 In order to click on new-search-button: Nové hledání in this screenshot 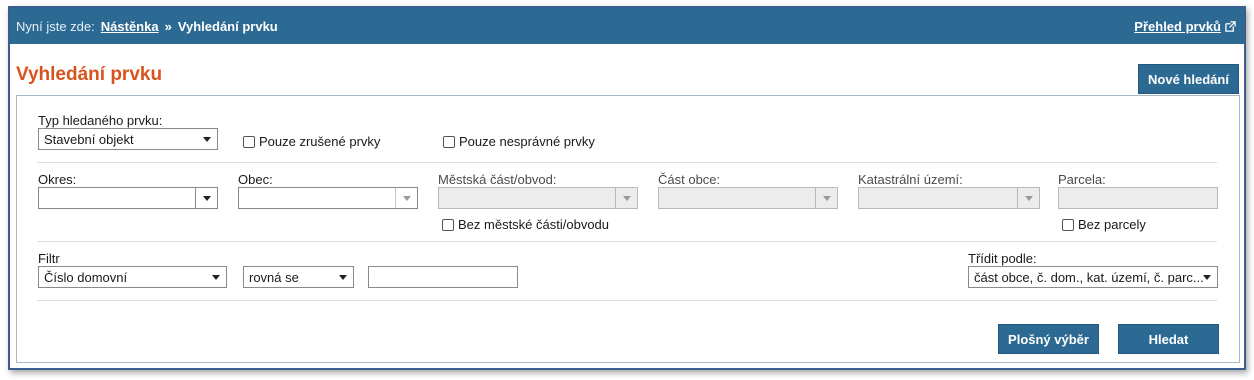, I will do `click(1188, 79)`.